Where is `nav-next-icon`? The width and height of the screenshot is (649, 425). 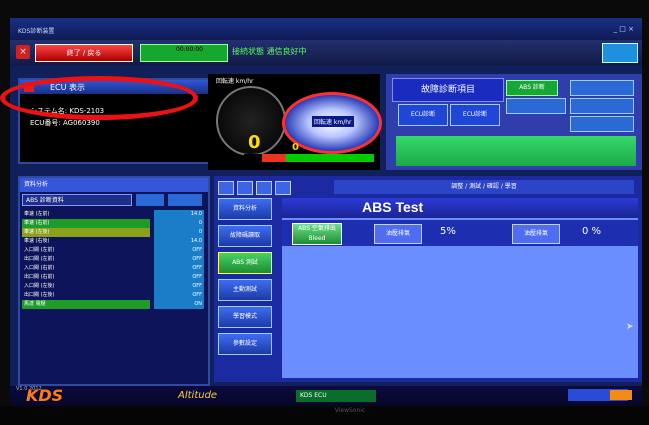 nav-next-icon is located at coordinates (264, 188).